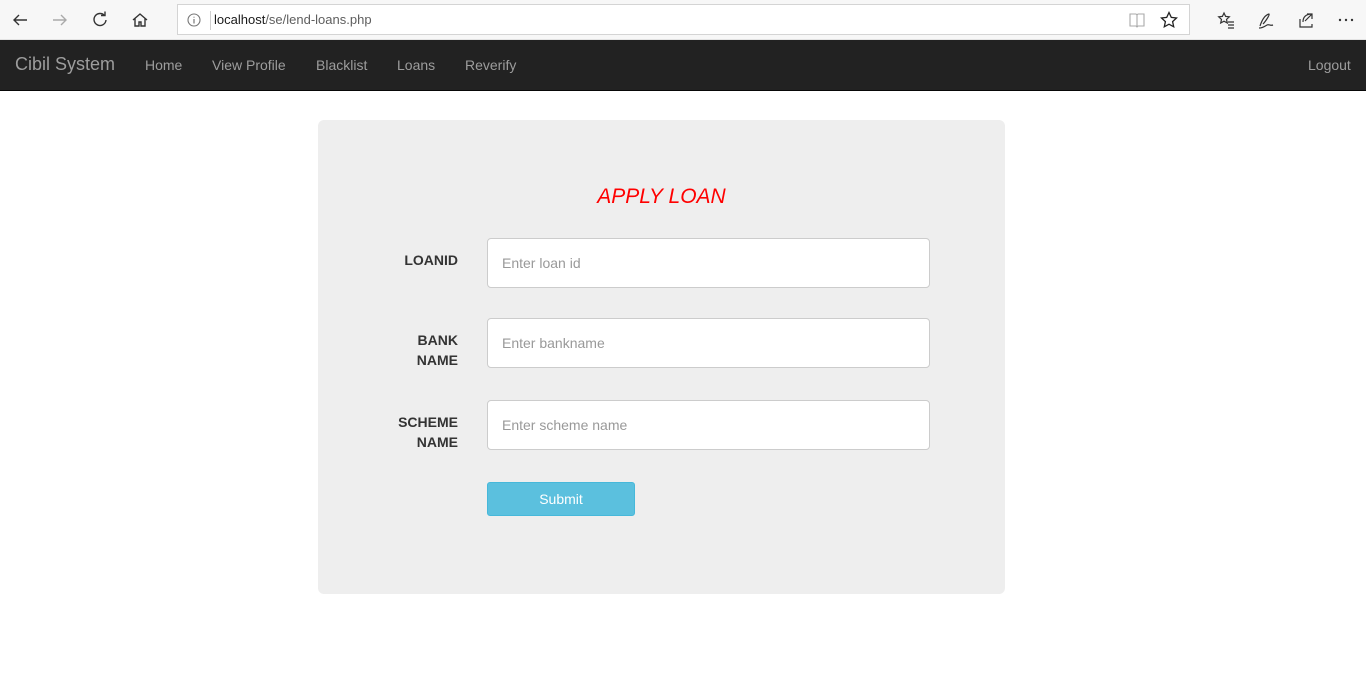  I want to click on pen-icon, so click(1266, 21).